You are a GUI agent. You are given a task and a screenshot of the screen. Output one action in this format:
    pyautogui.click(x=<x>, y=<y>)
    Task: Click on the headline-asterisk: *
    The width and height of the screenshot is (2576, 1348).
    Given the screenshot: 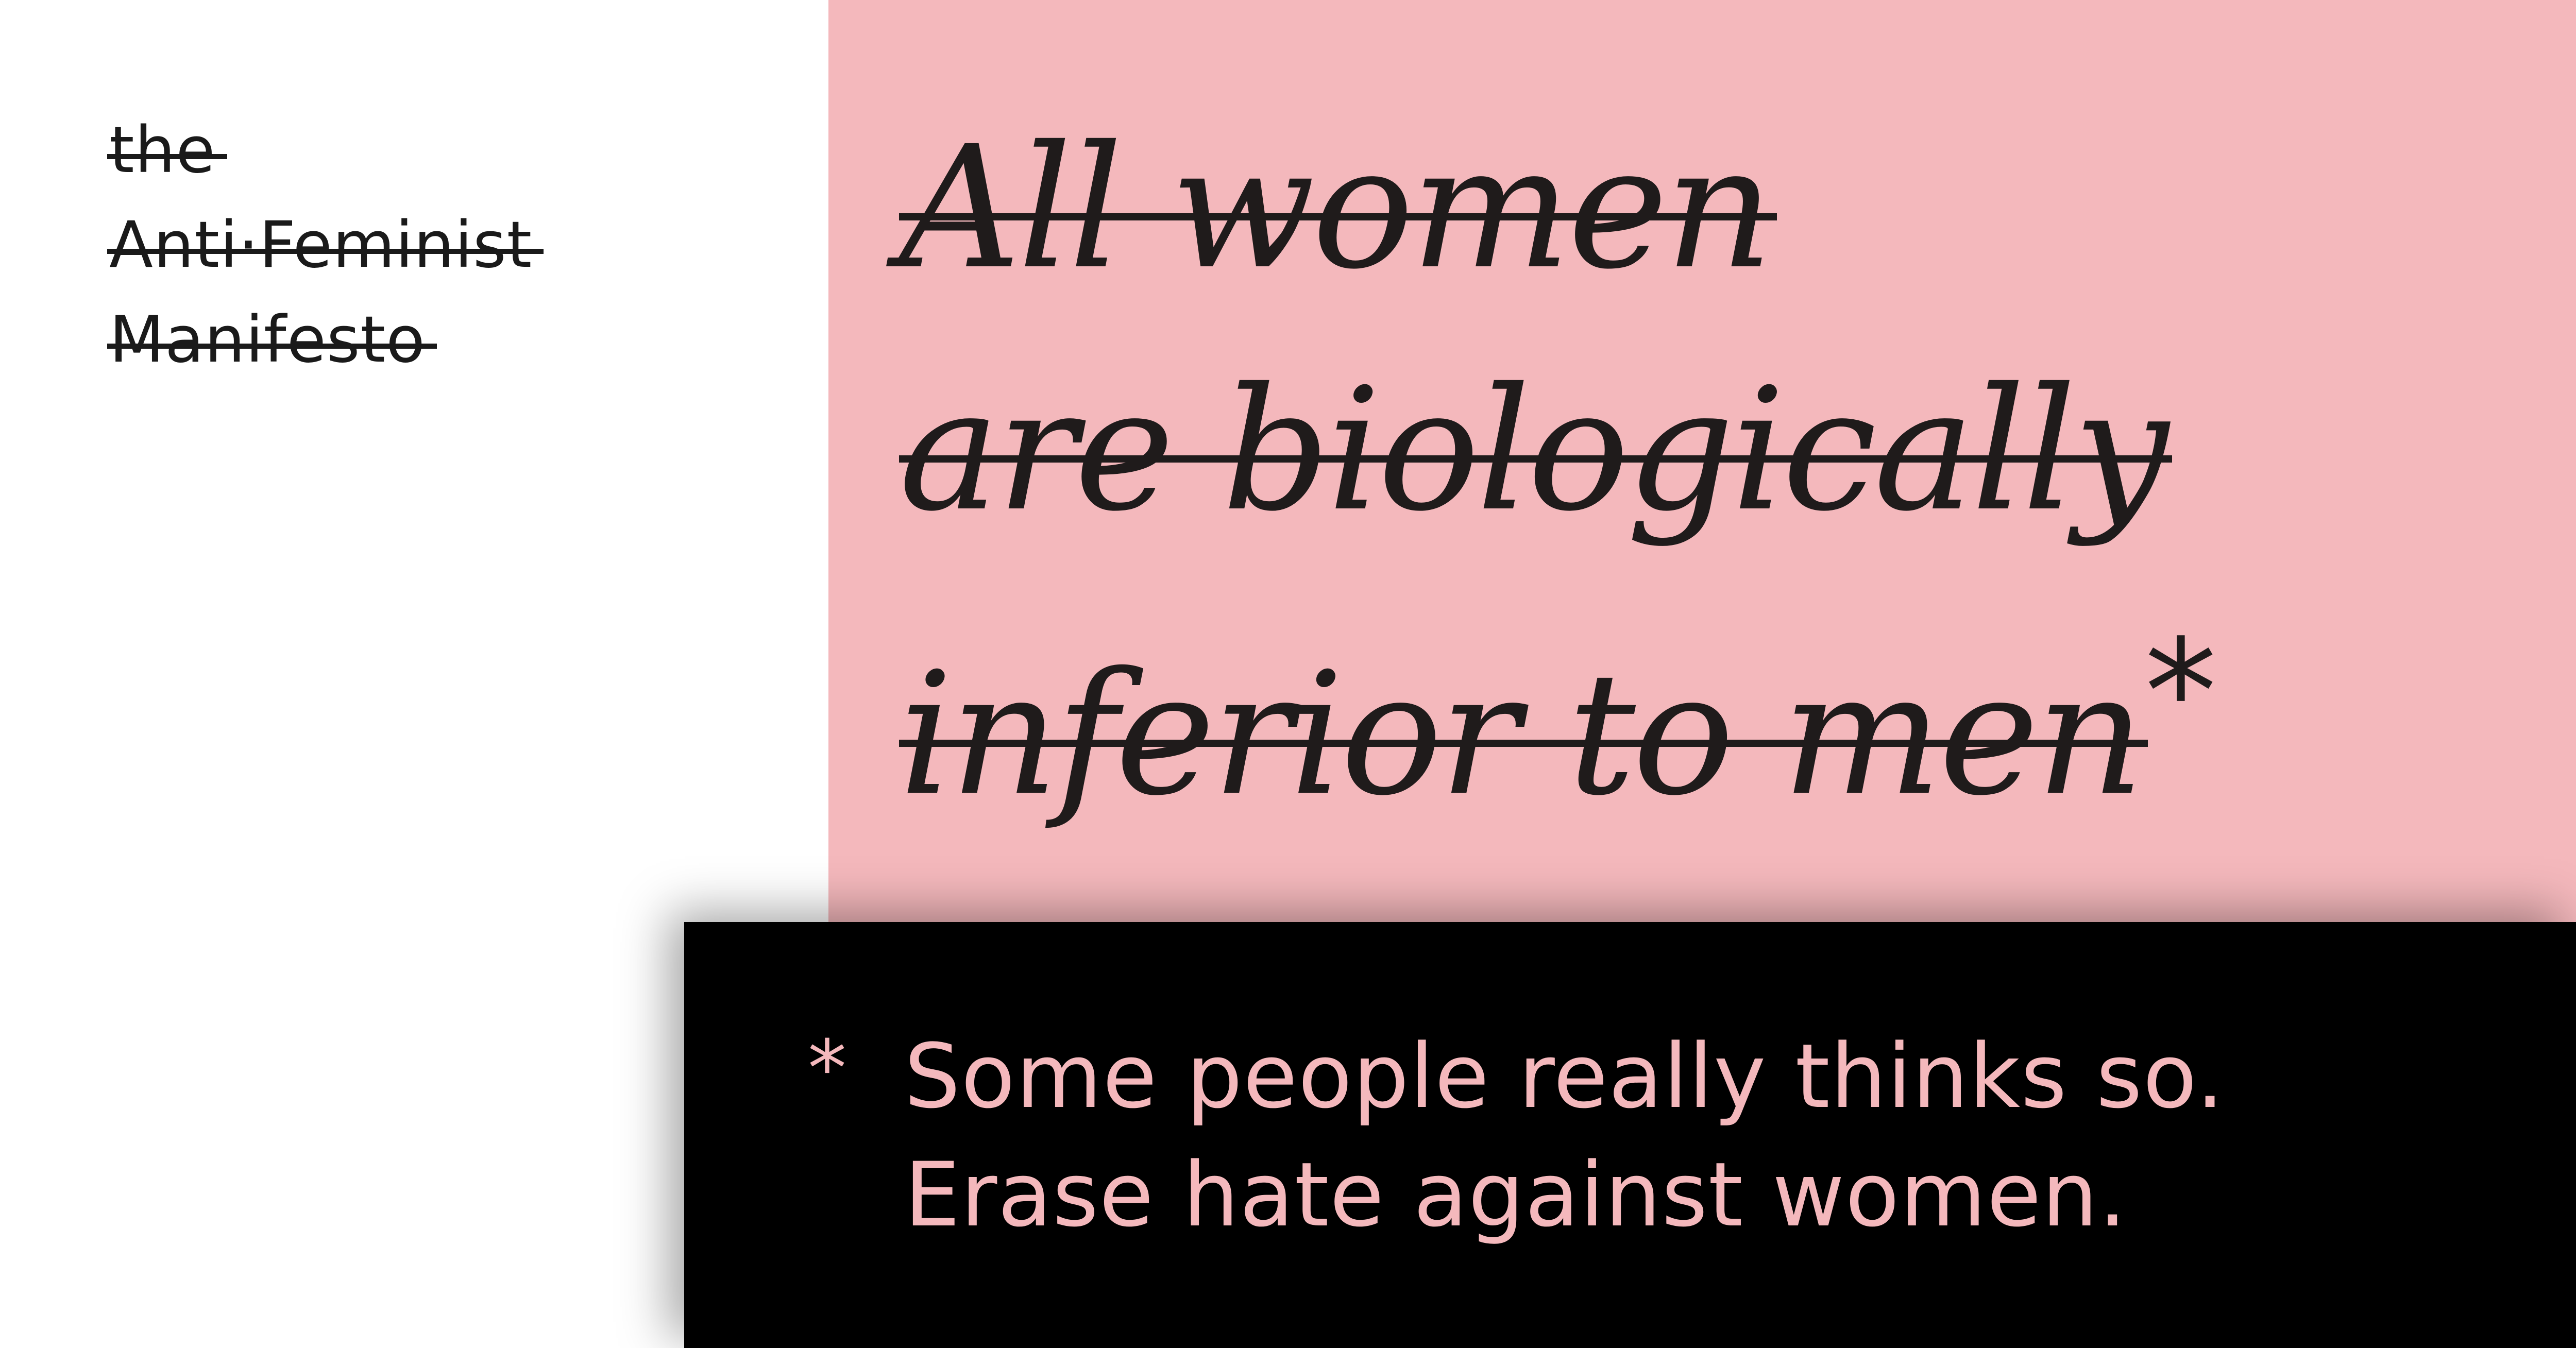 What is the action you would take?
    pyautogui.click(x=2180, y=693)
    